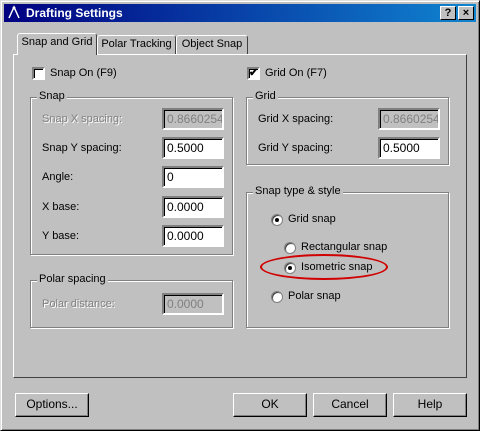  Describe the element at coordinates (193, 304) in the screenshot. I see `polar-distance-field: 0.0000` at that location.